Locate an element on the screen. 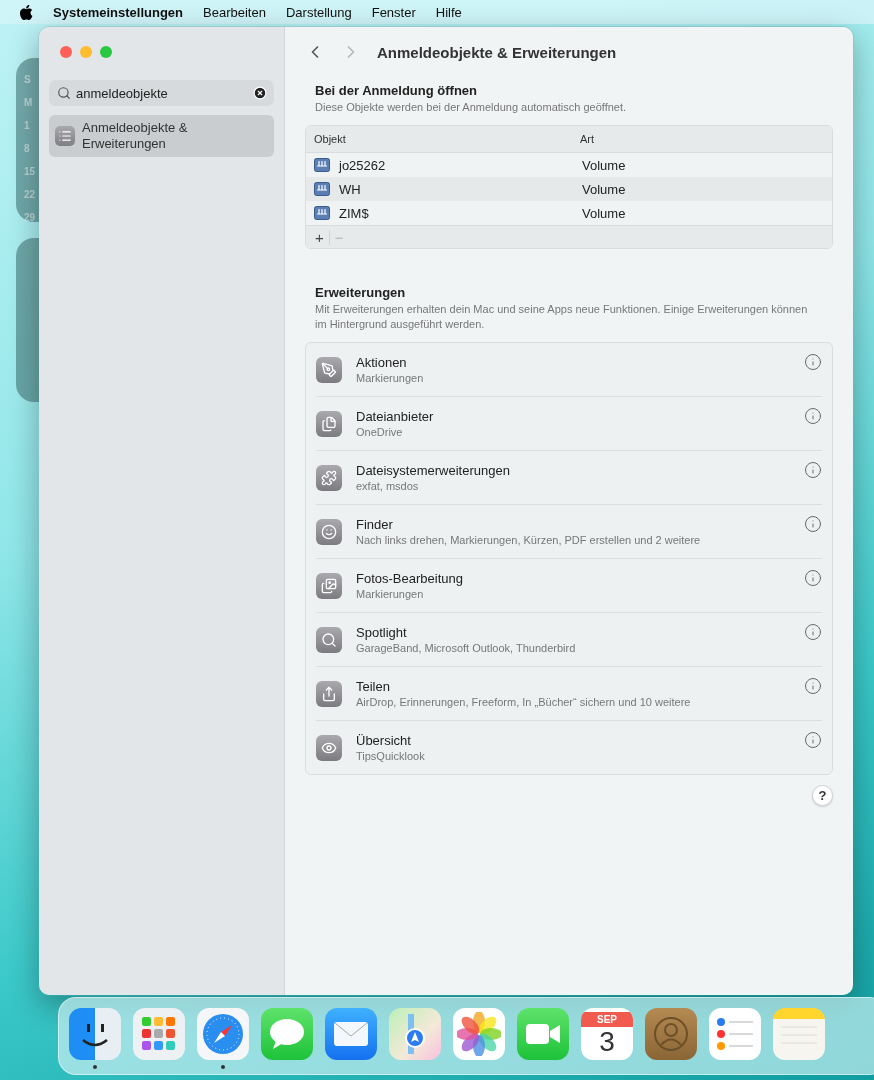 The height and width of the screenshot is (1080, 874). map-app-icon is located at coordinates (415, 1034).